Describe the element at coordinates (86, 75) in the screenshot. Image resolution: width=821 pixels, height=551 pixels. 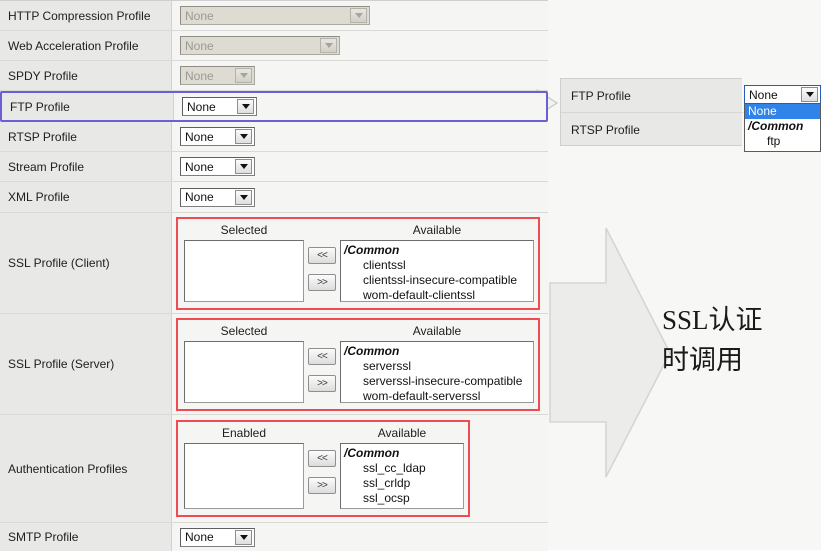
I see `row-label: SPDY Profile` at that location.